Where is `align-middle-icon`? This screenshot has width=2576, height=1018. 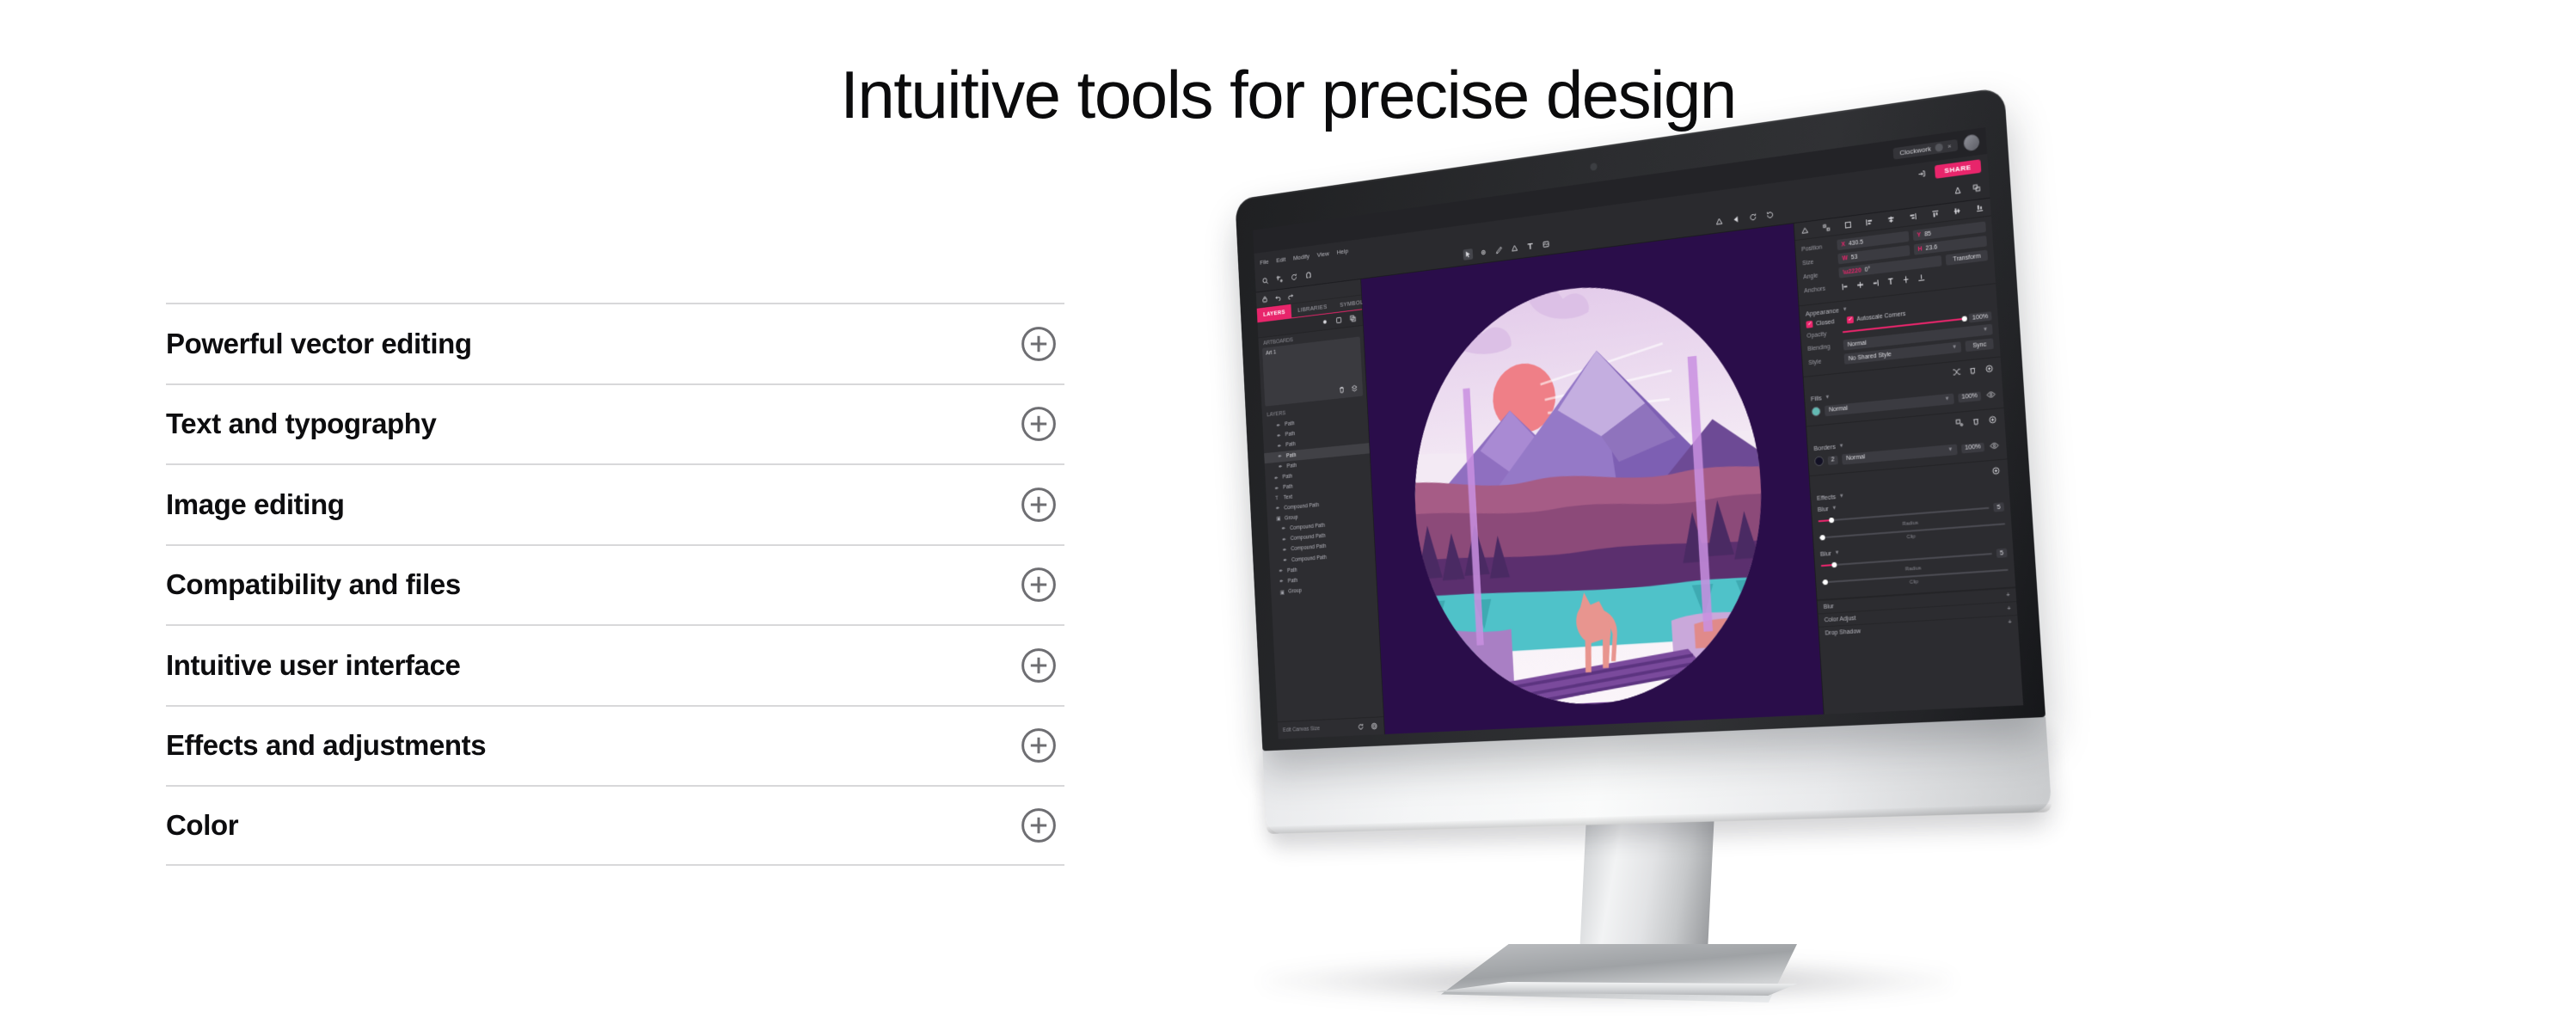 align-middle-icon is located at coordinates (1957, 211).